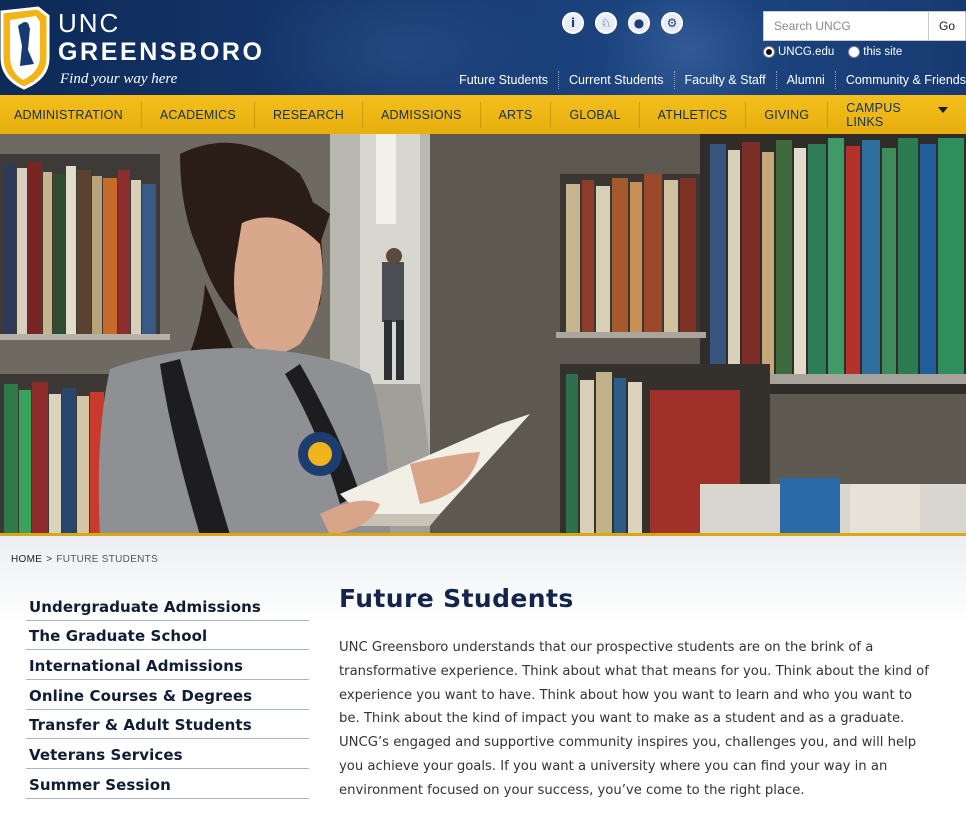  Describe the element at coordinates (606, 23) in the screenshot. I see `bird-icon: ♘` at that location.